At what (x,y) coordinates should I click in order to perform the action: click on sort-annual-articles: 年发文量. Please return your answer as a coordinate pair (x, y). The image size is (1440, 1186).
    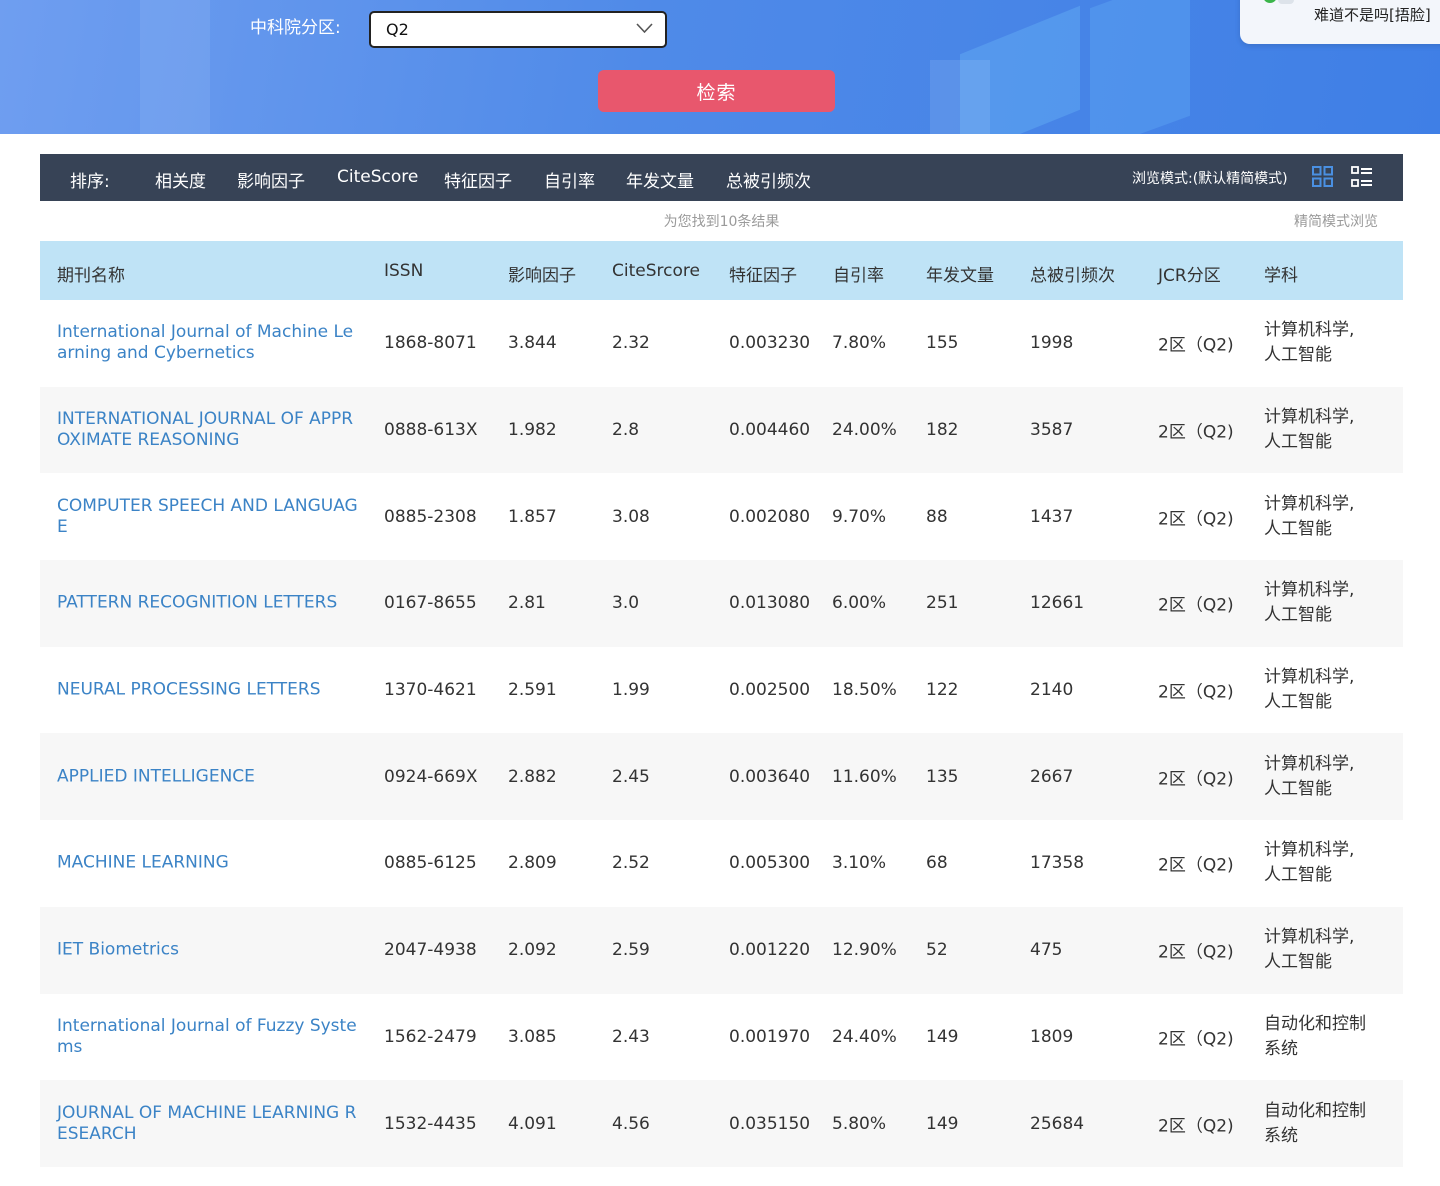
    Looking at the image, I should click on (660, 179).